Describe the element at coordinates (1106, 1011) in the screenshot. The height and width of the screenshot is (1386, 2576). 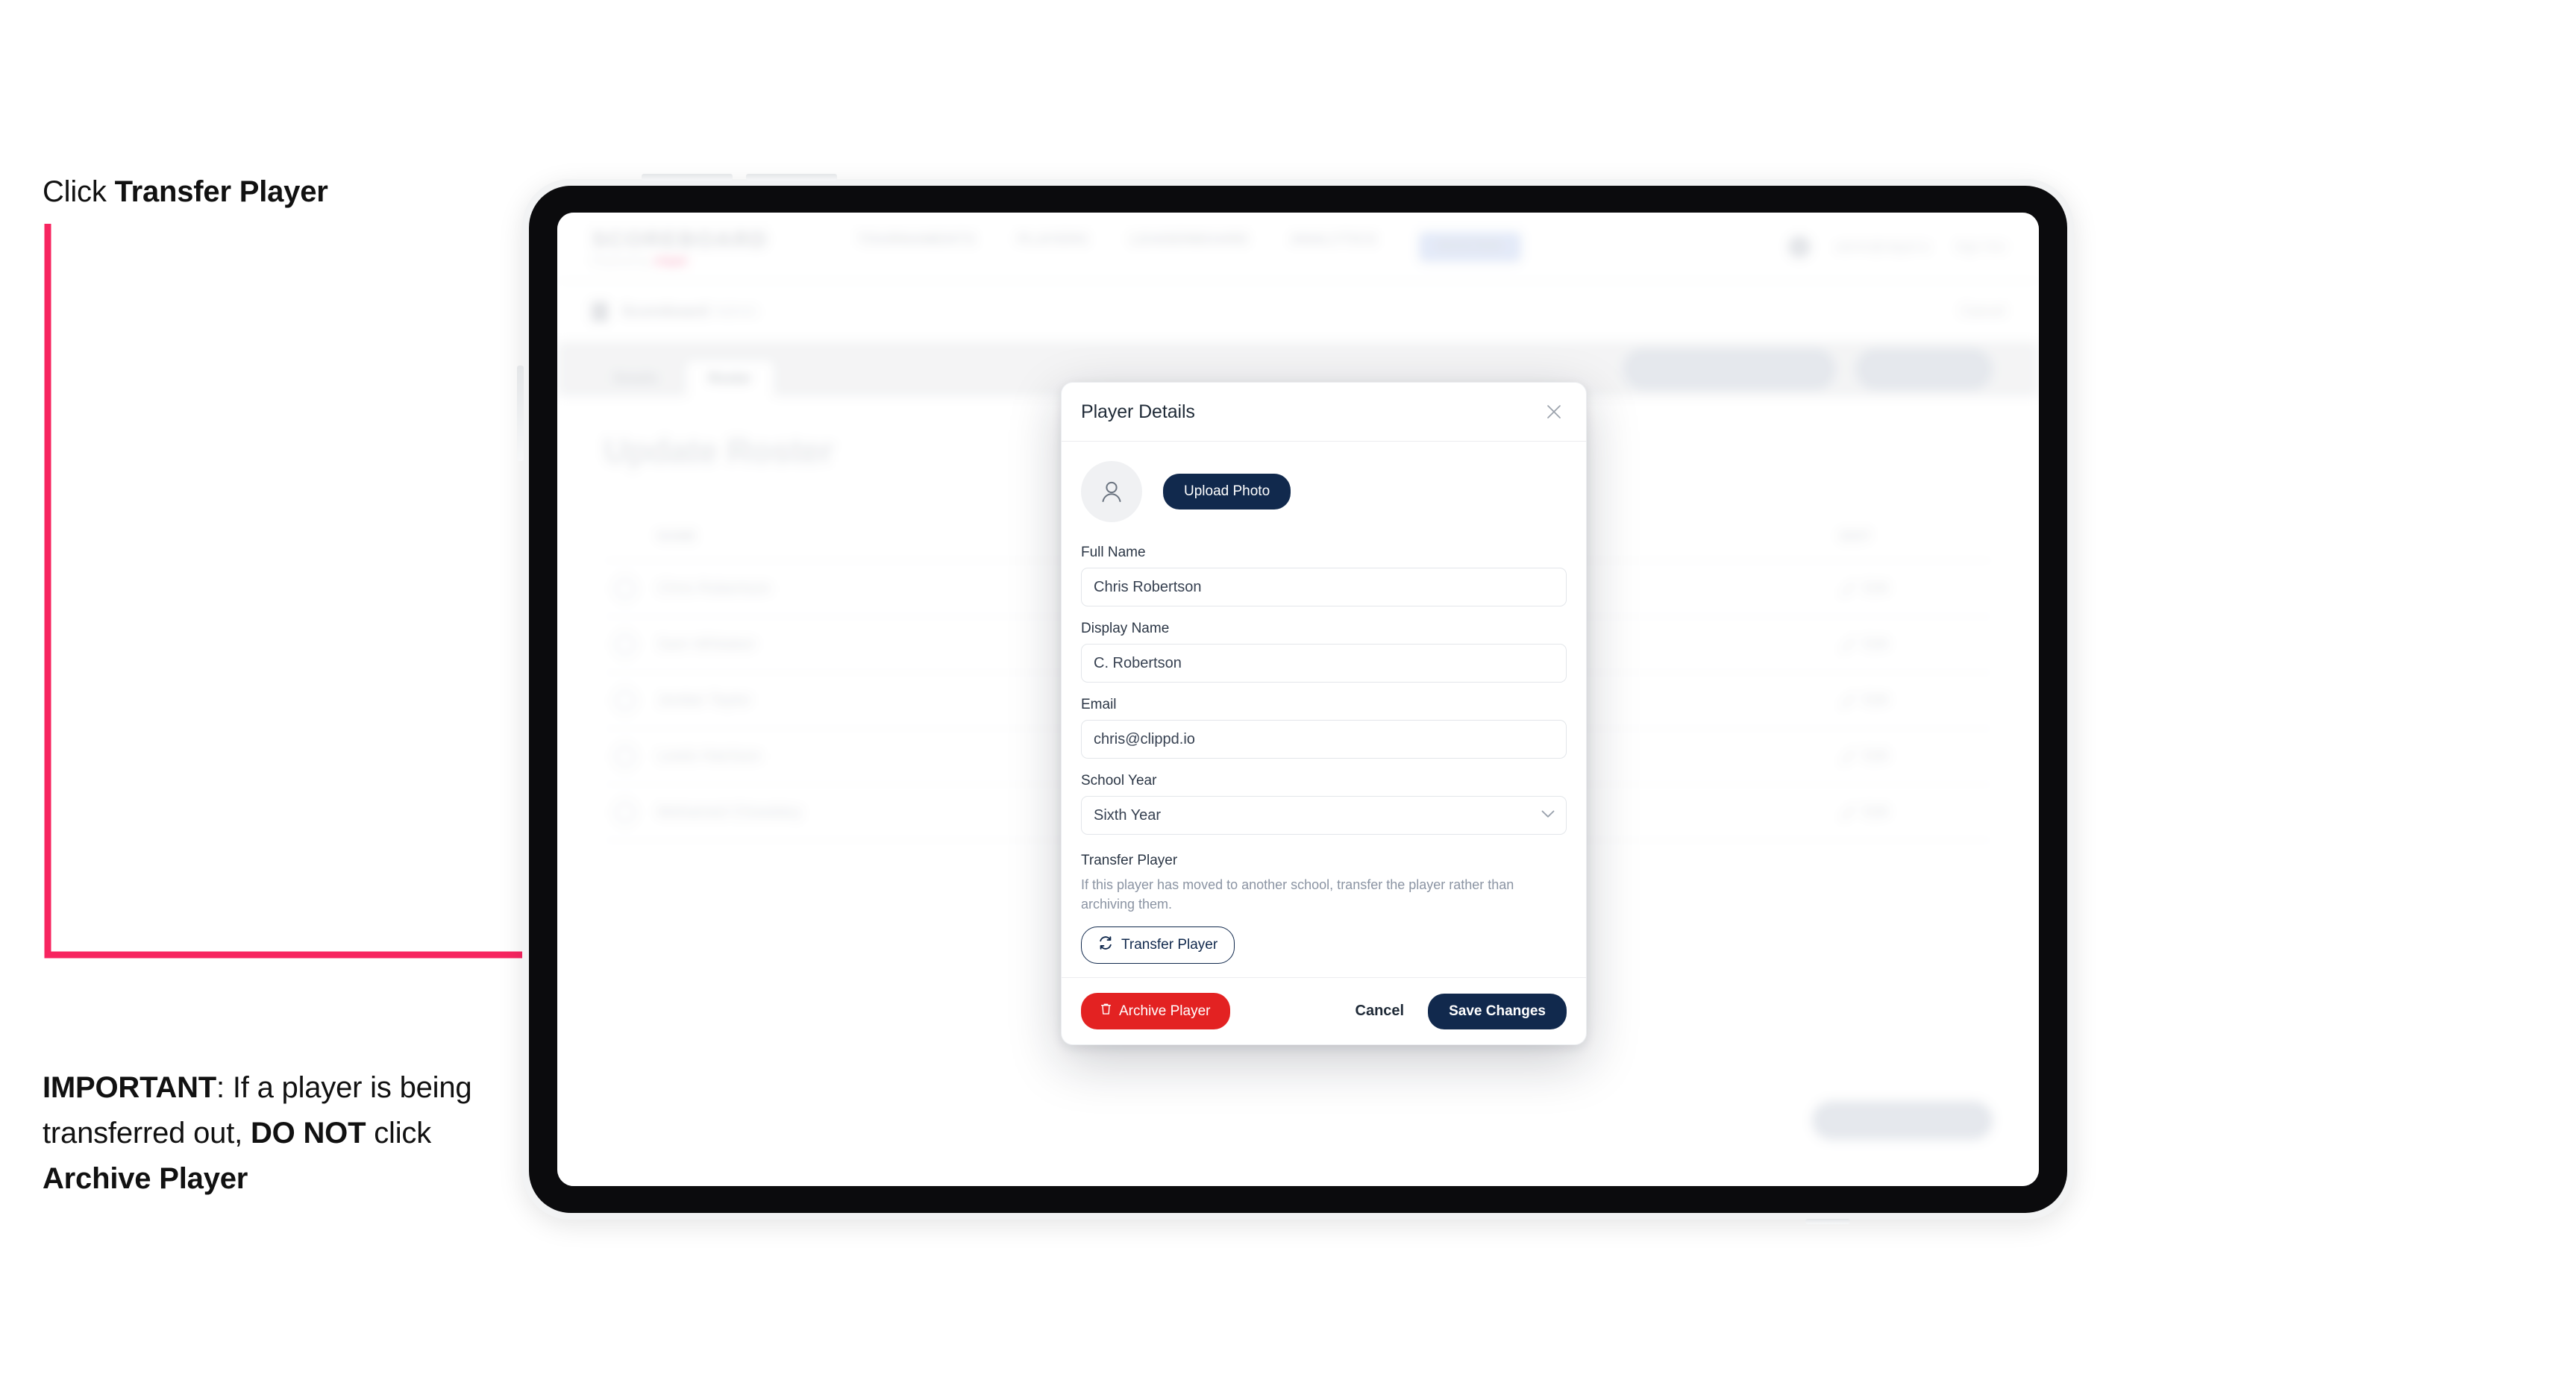
I see `trash-icon` at that location.